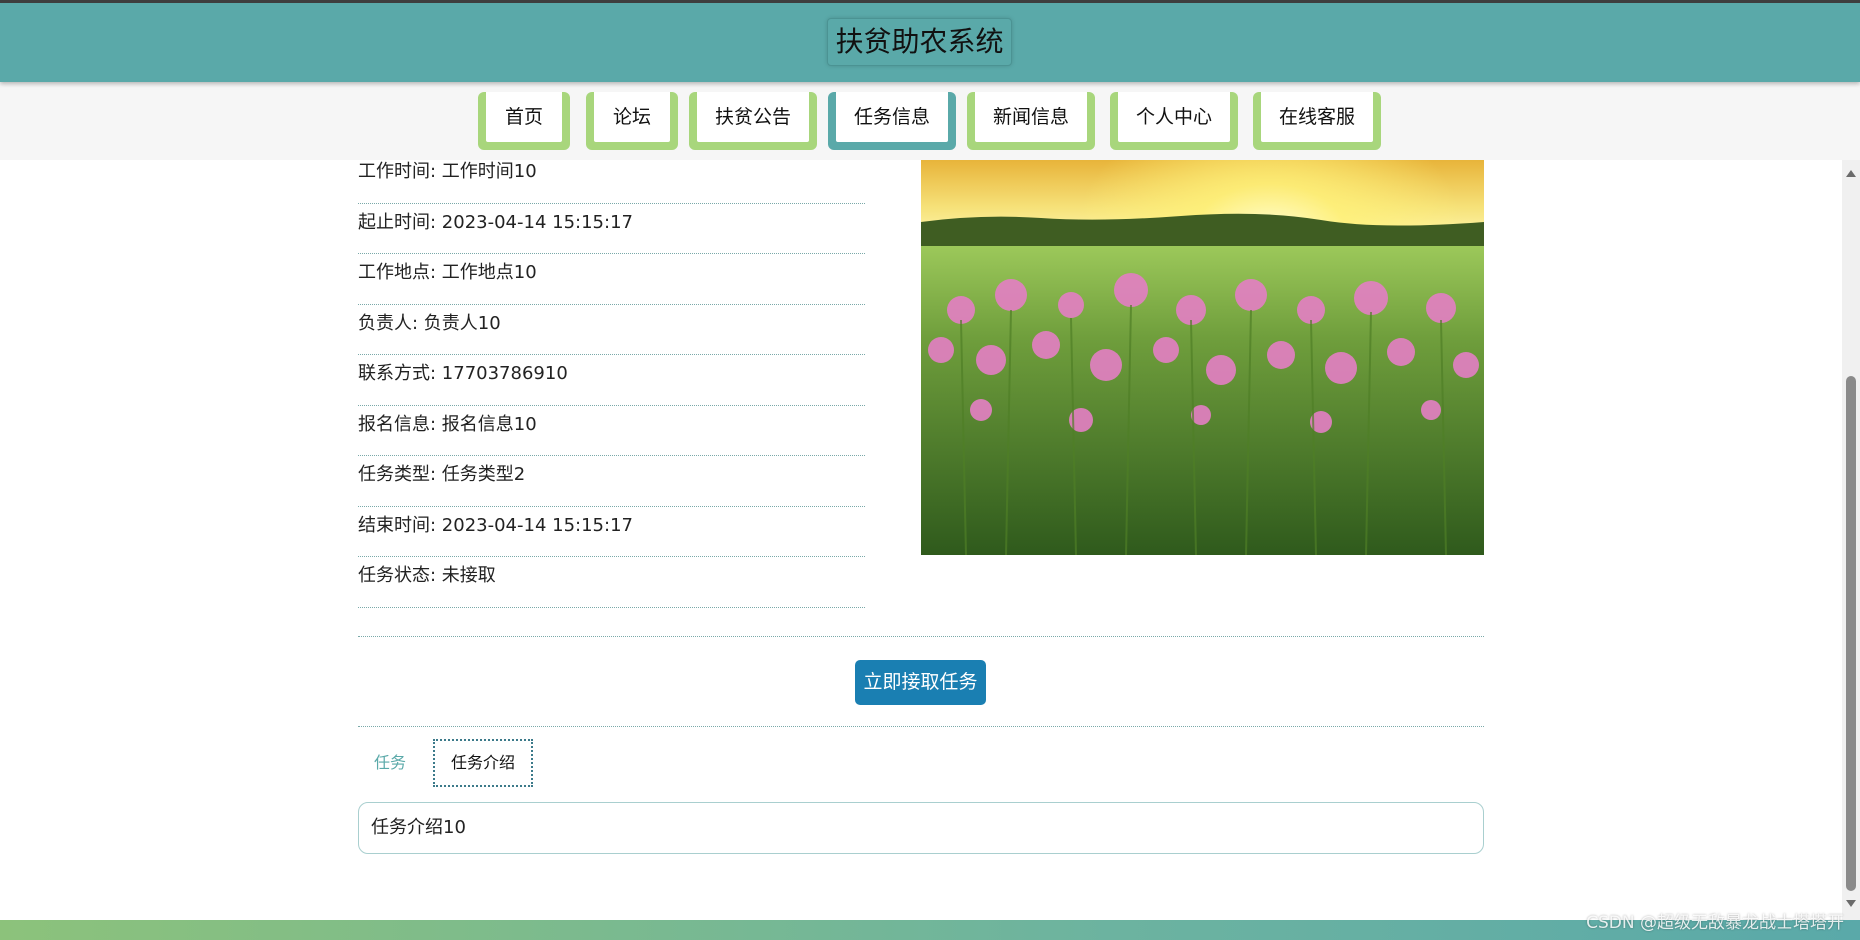  I want to click on nav-tab-label: 在线客服, so click(1317, 117).